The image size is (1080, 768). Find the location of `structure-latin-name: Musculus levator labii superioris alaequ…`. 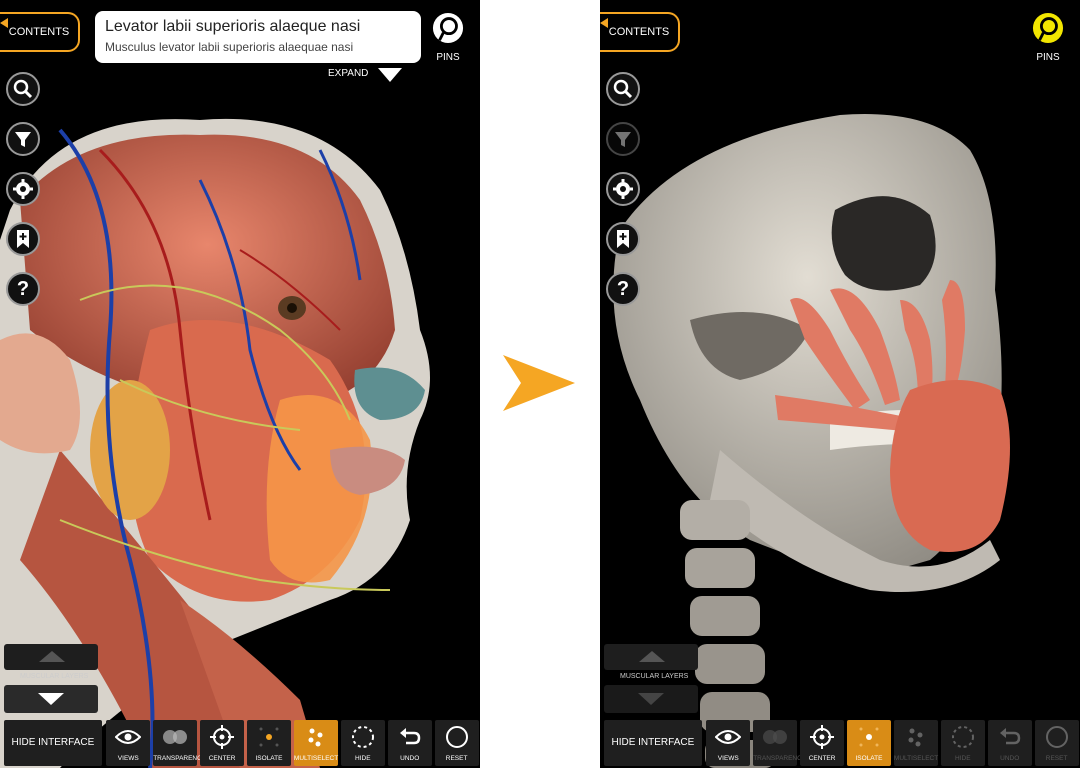

structure-latin-name: Musculus levator labii superioris alaequ… is located at coordinates (229, 47).